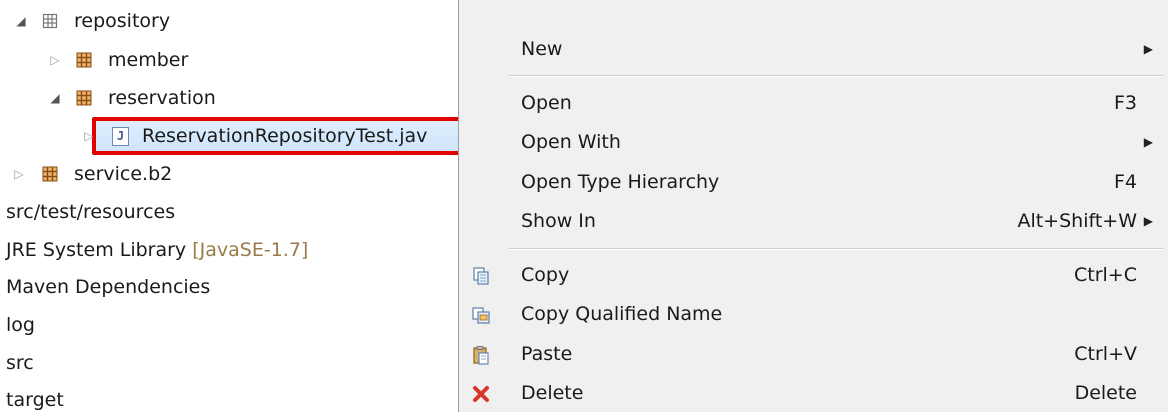  Describe the element at coordinates (813, 142) in the screenshot. I see `menu-item-open-with: Open With ▶` at that location.